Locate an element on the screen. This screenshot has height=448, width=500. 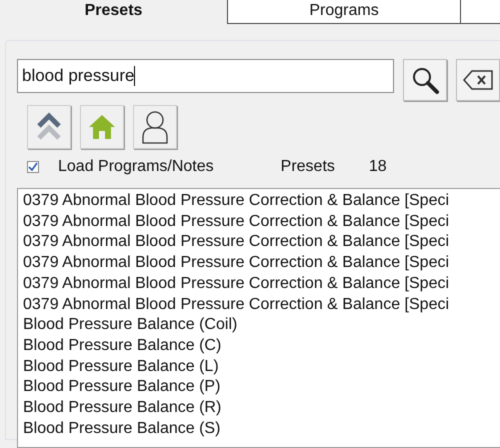
search-button is located at coordinates (425, 80).